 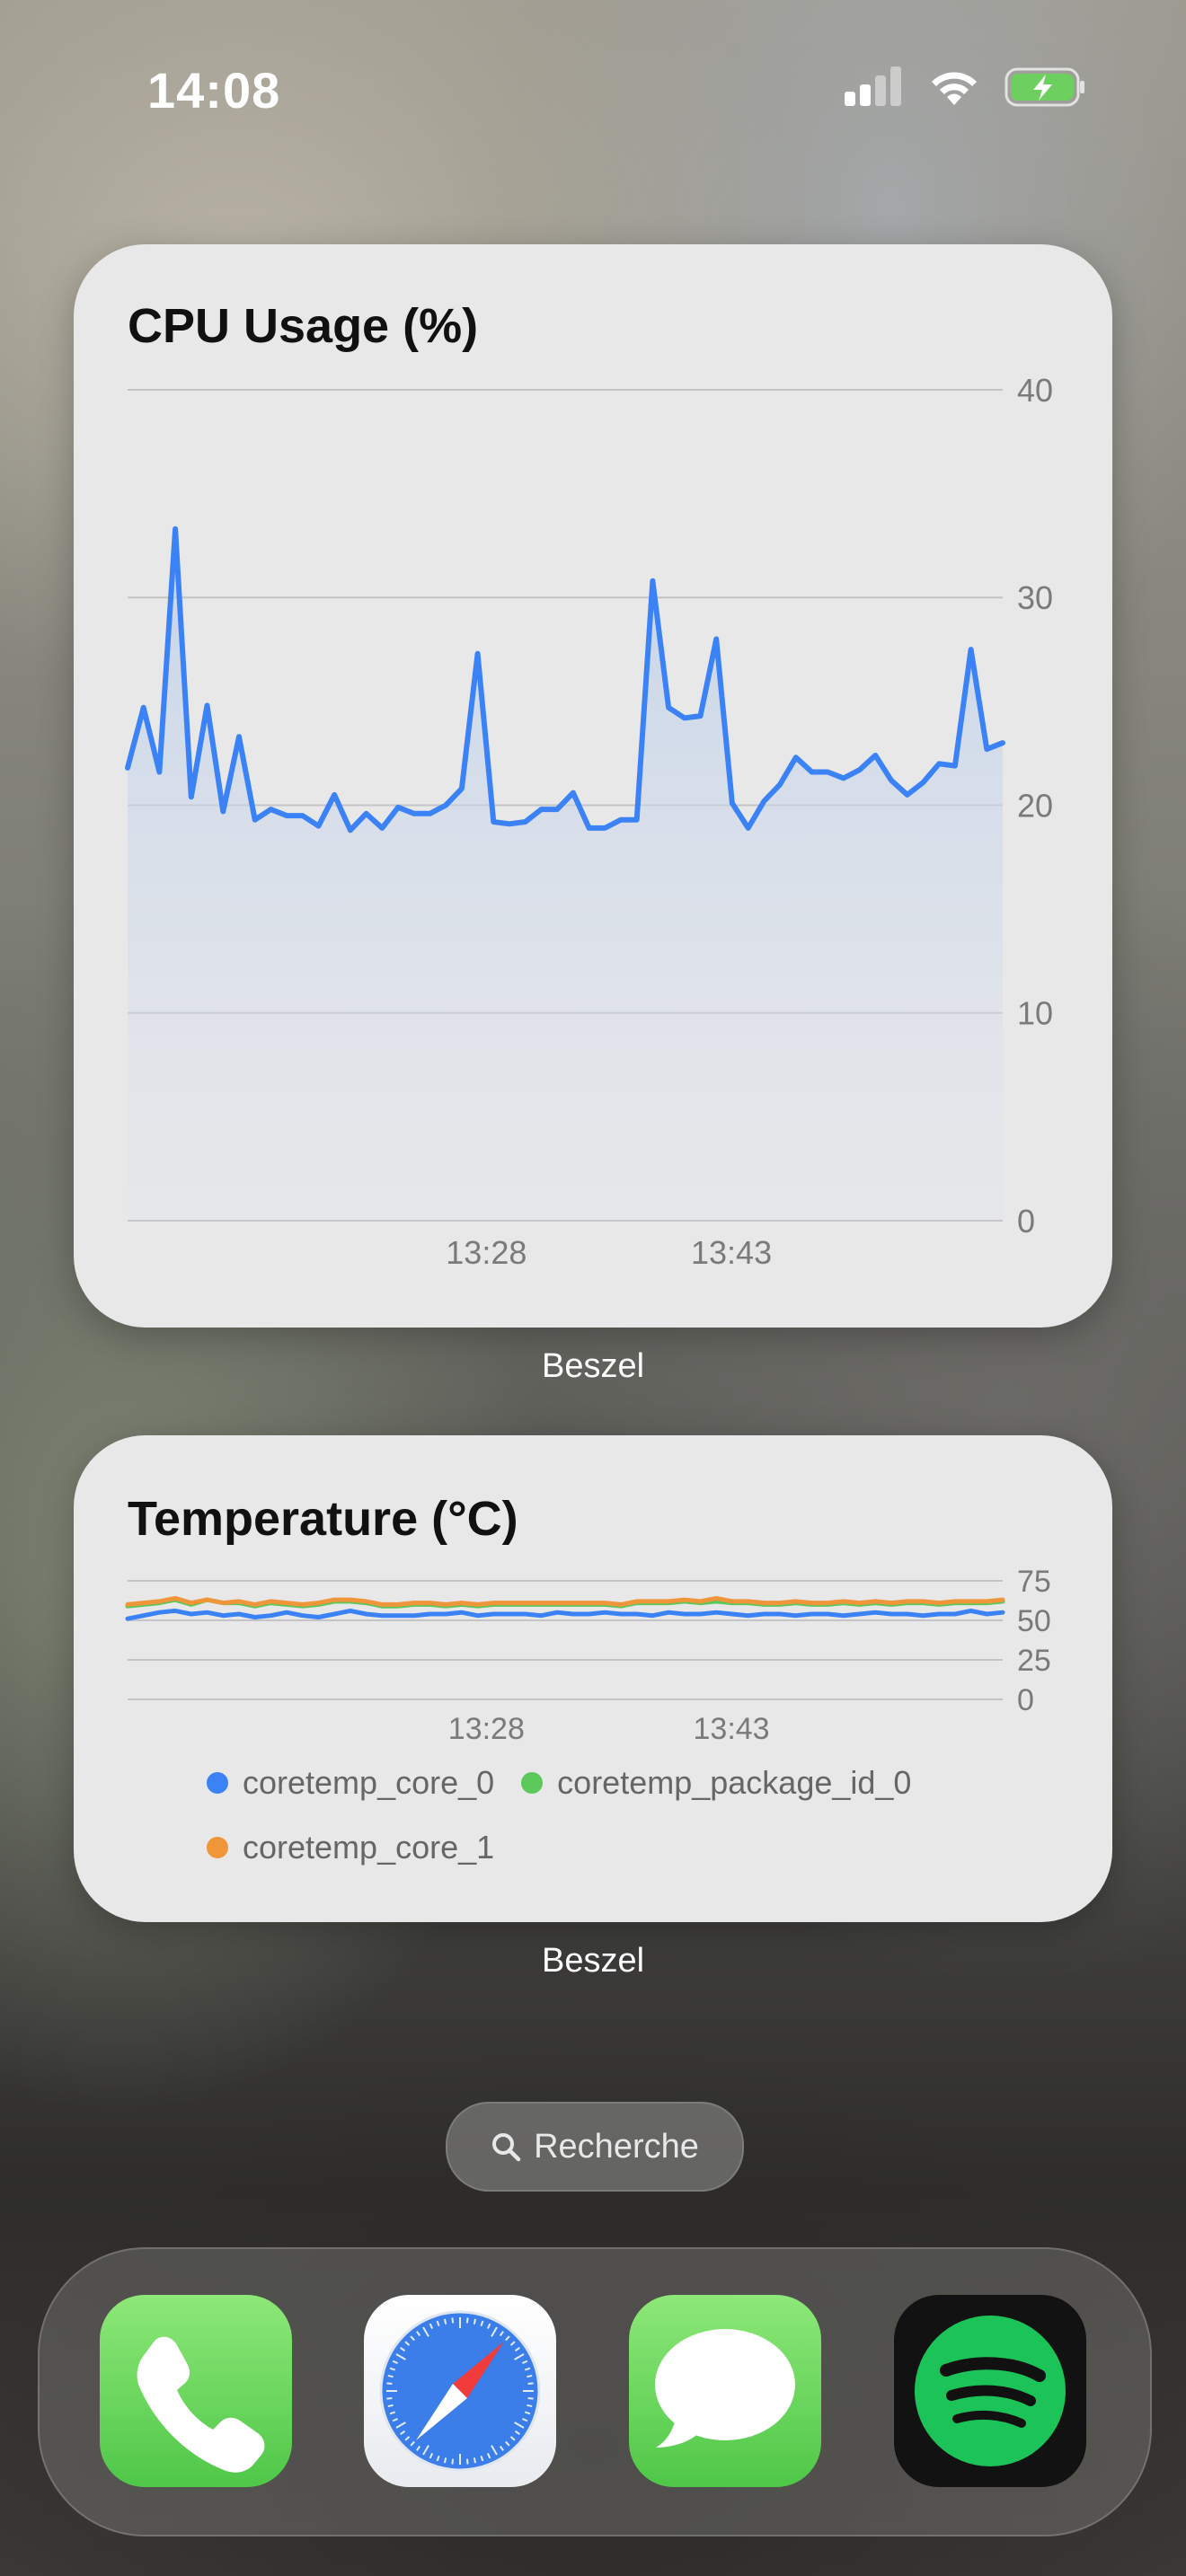 What do you see at coordinates (734, 1782) in the screenshot?
I see `legend-label: coretemp_package_id_0` at bounding box center [734, 1782].